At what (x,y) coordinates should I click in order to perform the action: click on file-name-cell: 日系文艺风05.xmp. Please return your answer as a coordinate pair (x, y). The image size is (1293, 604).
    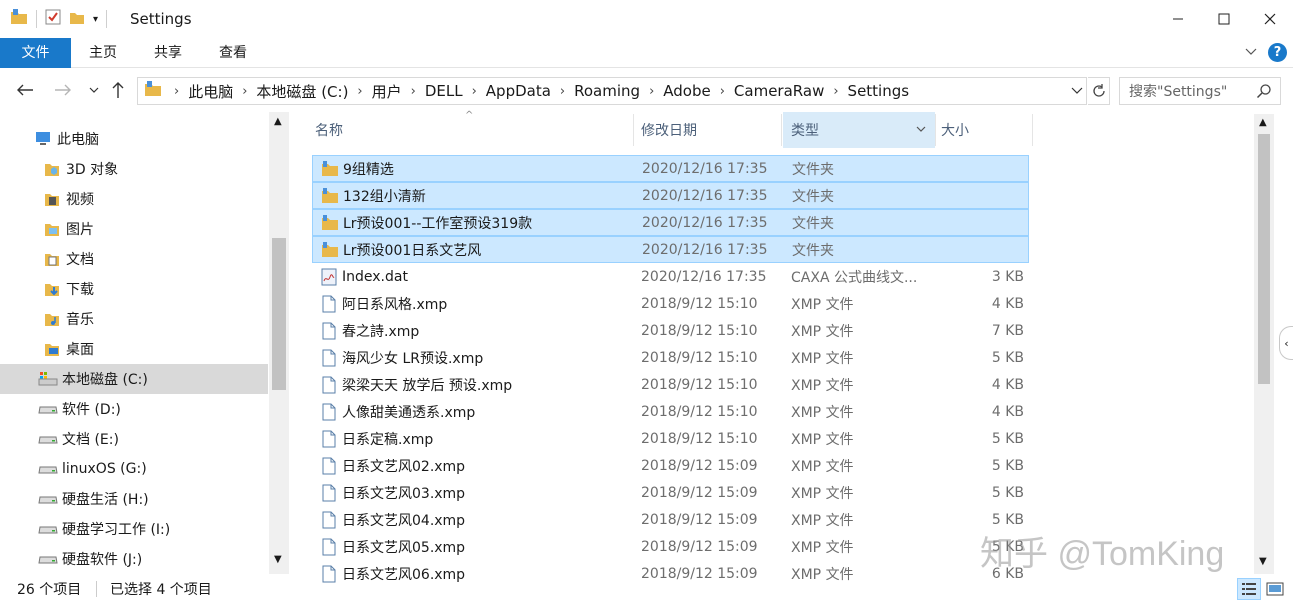
    Looking at the image, I should click on (392, 547).